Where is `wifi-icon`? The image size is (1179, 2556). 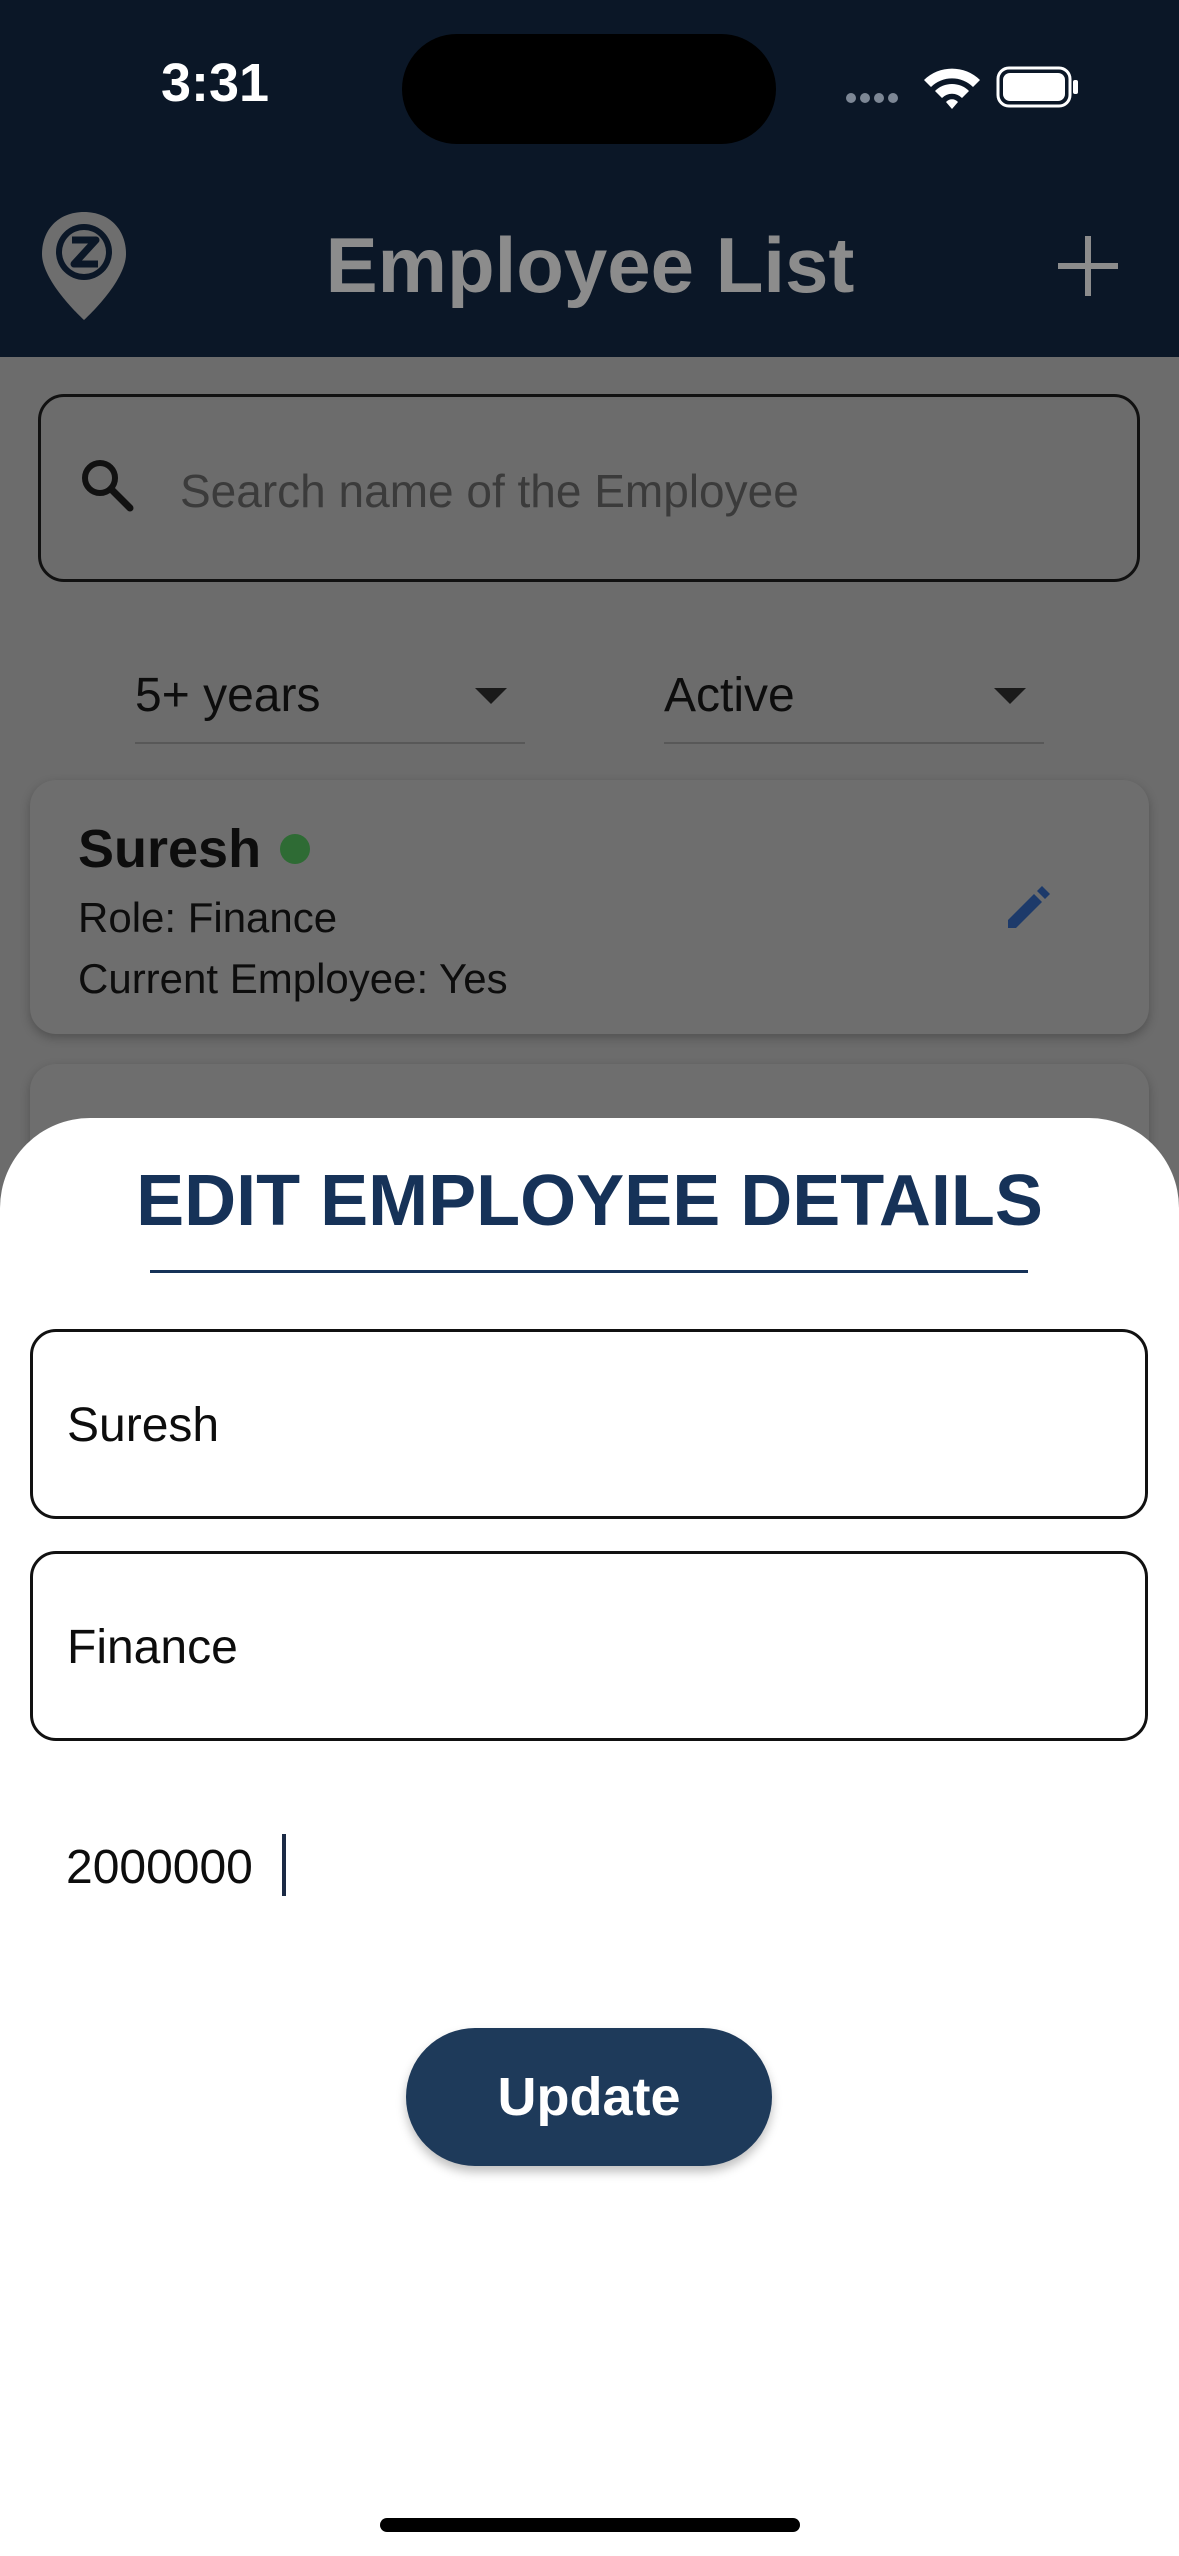
wifi-icon is located at coordinates (952, 87).